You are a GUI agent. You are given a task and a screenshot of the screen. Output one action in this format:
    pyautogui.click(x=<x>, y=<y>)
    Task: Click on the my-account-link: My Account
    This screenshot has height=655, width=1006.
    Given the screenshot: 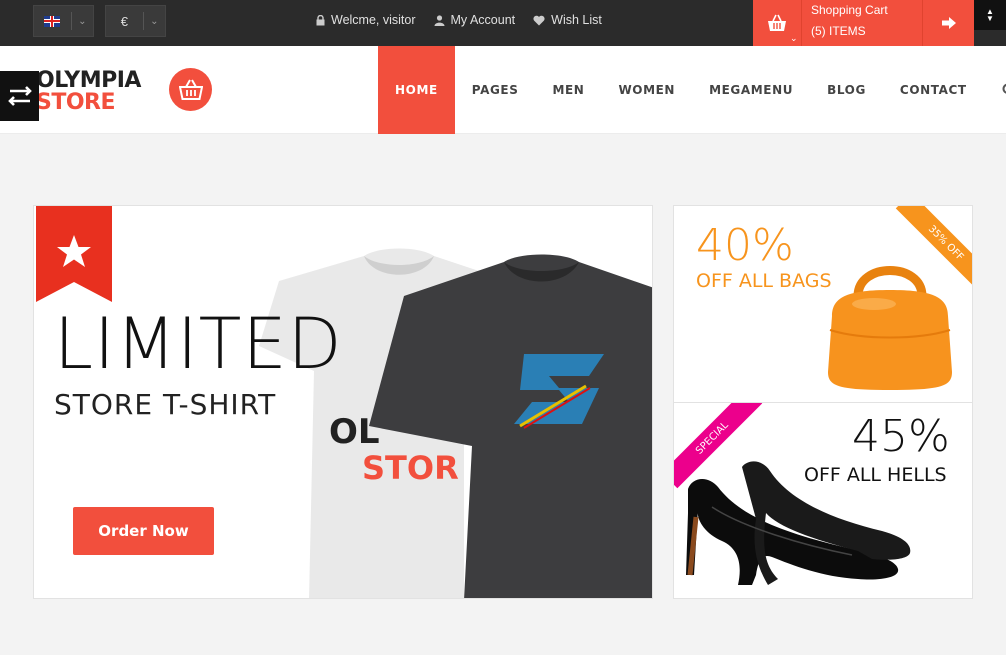 What is the action you would take?
    pyautogui.click(x=475, y=20)
    